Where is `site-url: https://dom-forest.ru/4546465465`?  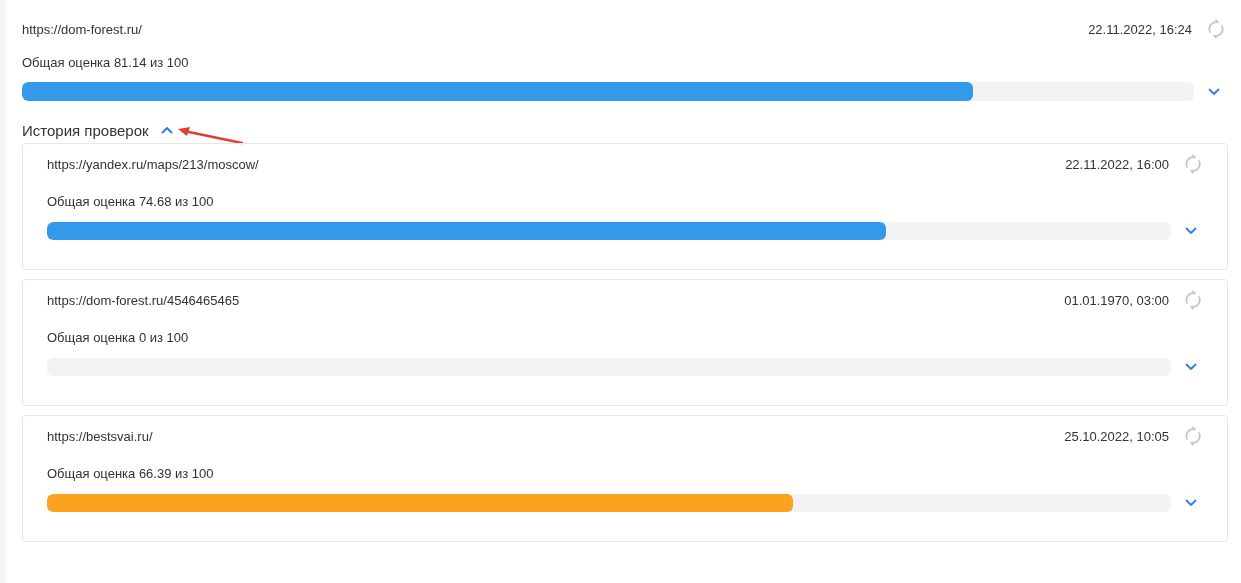 site-url: https://dom-forest.ru/4546465465 is located at coordinates (144, 300).